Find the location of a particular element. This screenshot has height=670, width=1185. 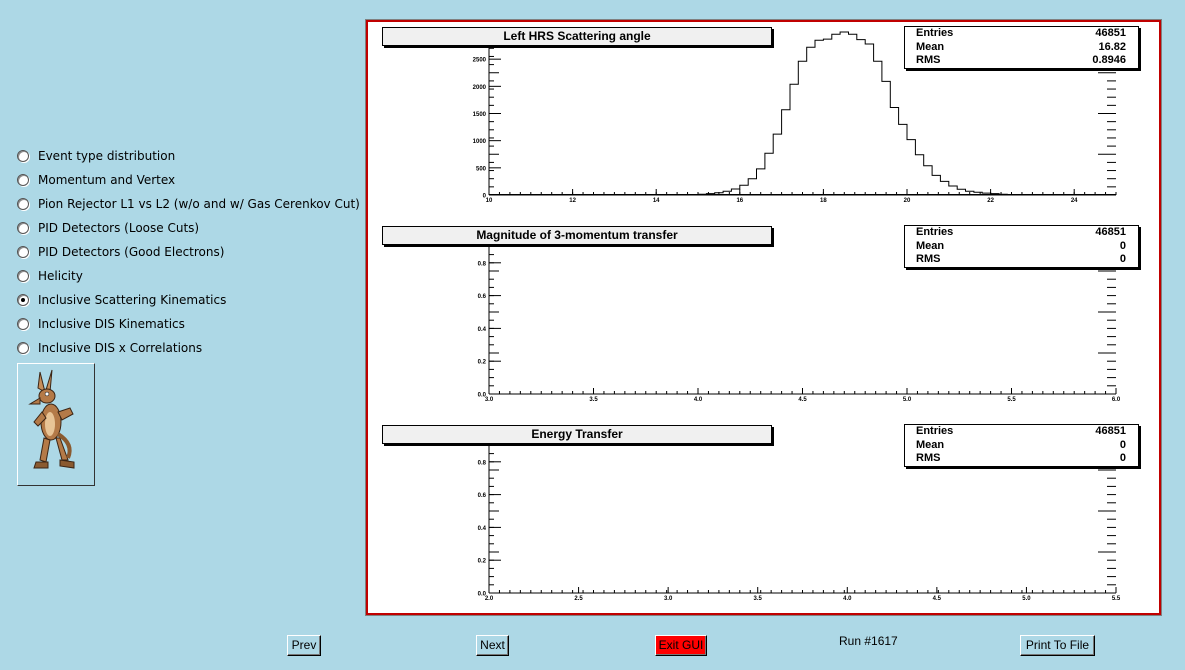

radio-label: Event type distribution is located at coordinates (107, 156).